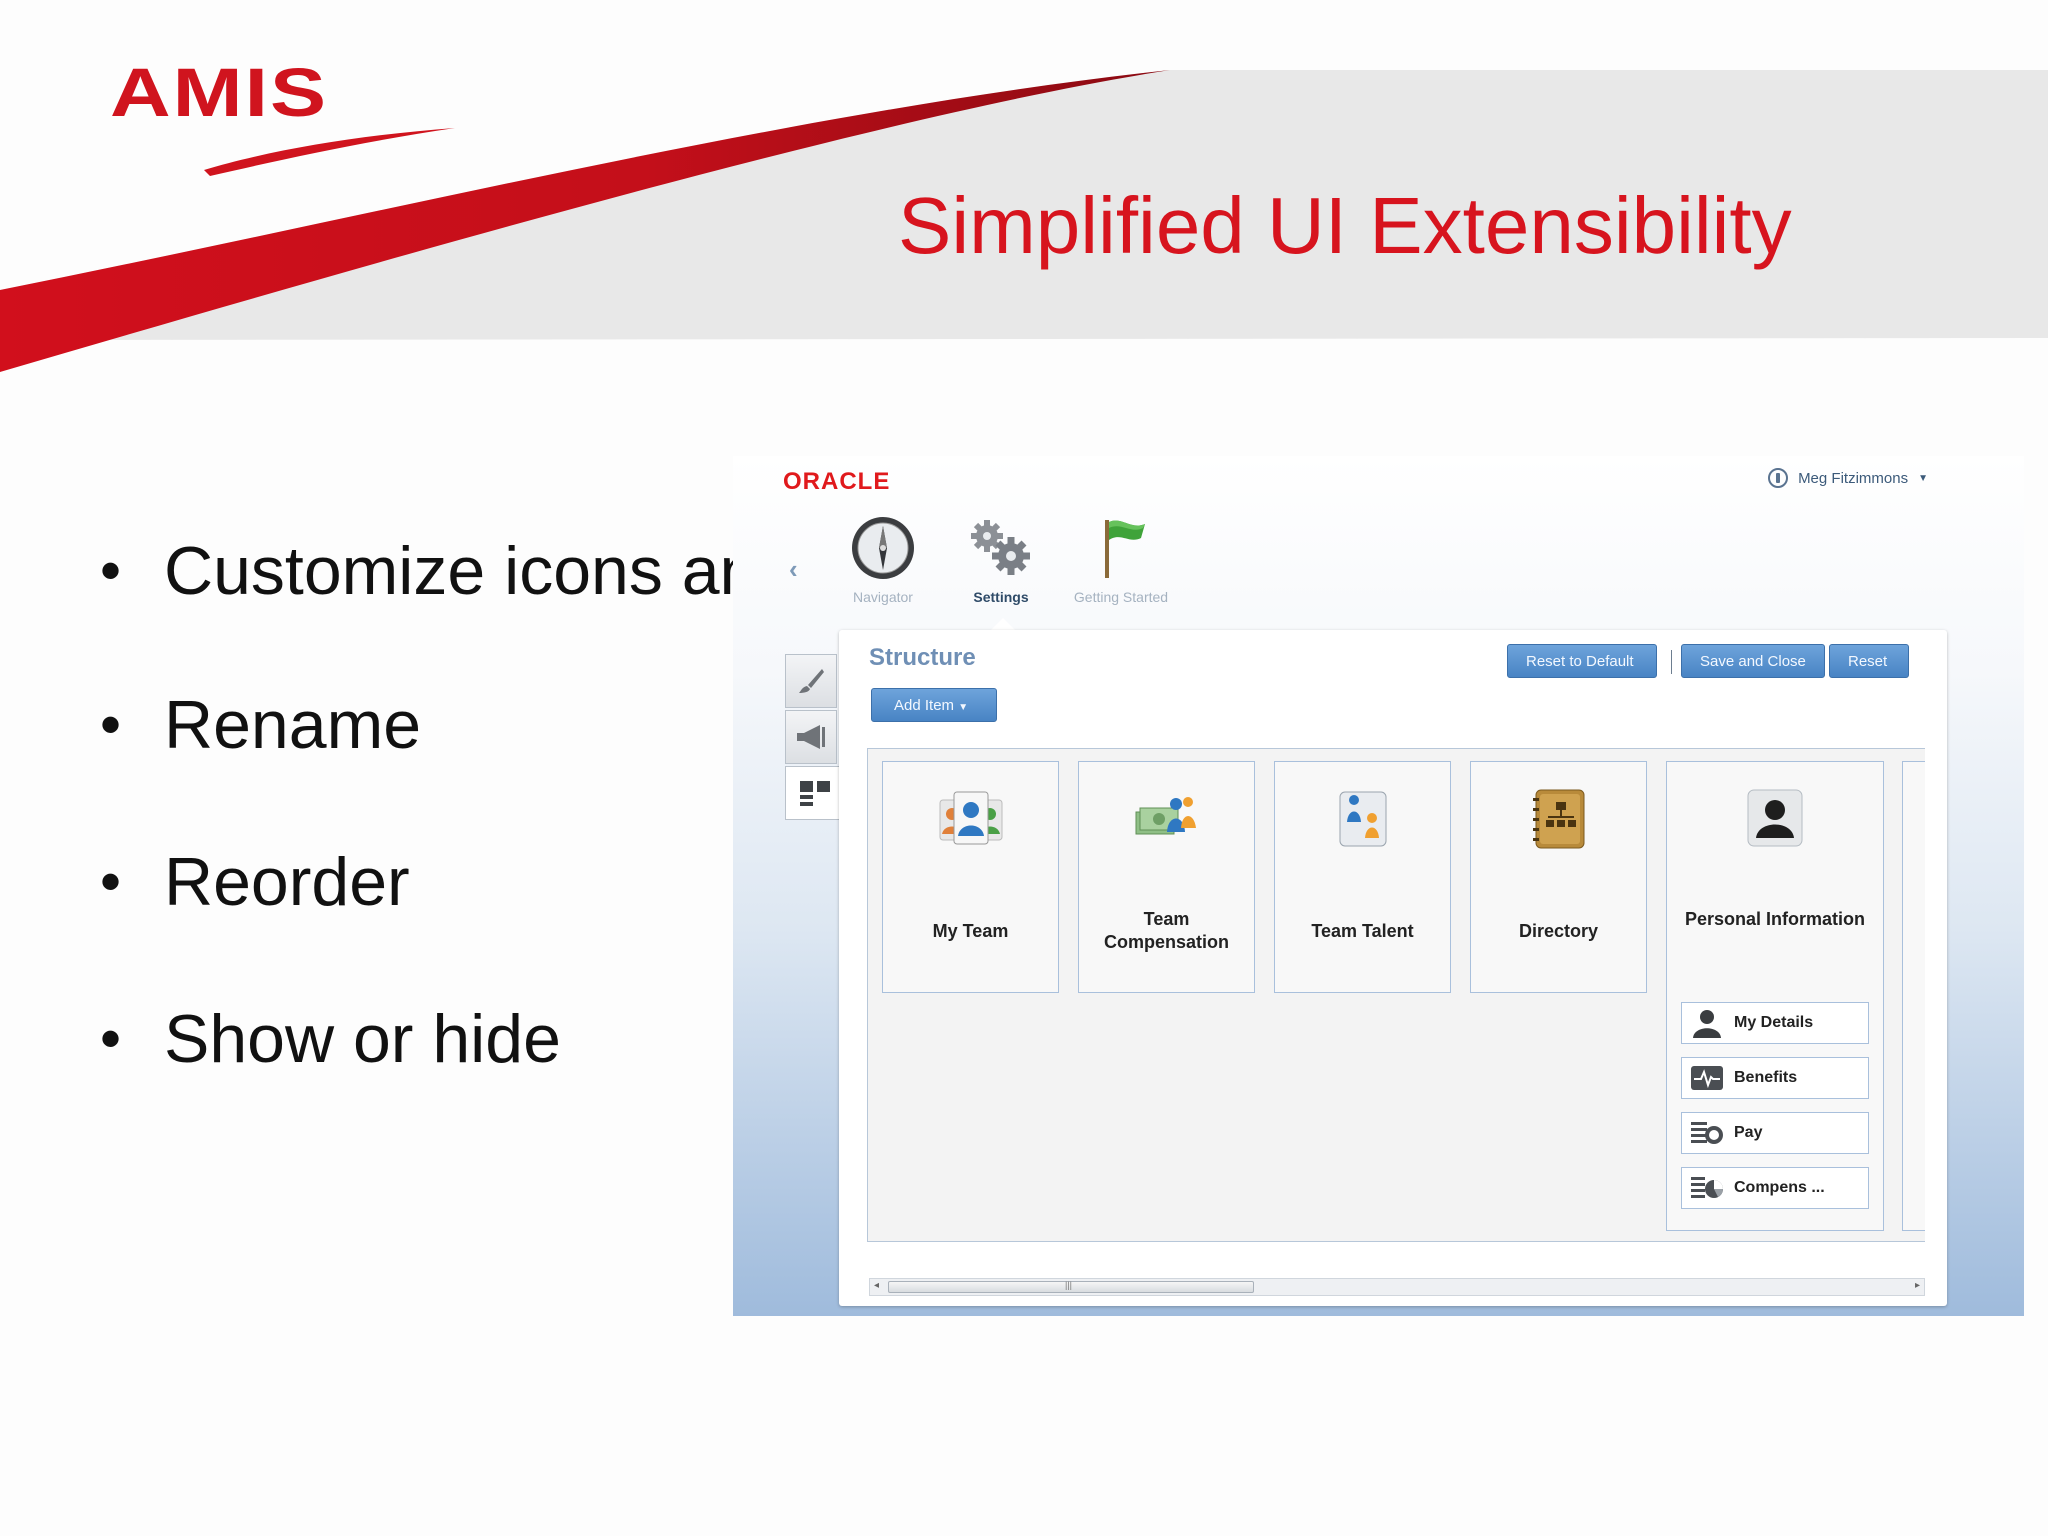 The height and width of the screenshot is (1536, 2048). What do you see at coordinates (1671, 662) in the screenshot?
I see `button-divider` at bounding box center [1671, 662].